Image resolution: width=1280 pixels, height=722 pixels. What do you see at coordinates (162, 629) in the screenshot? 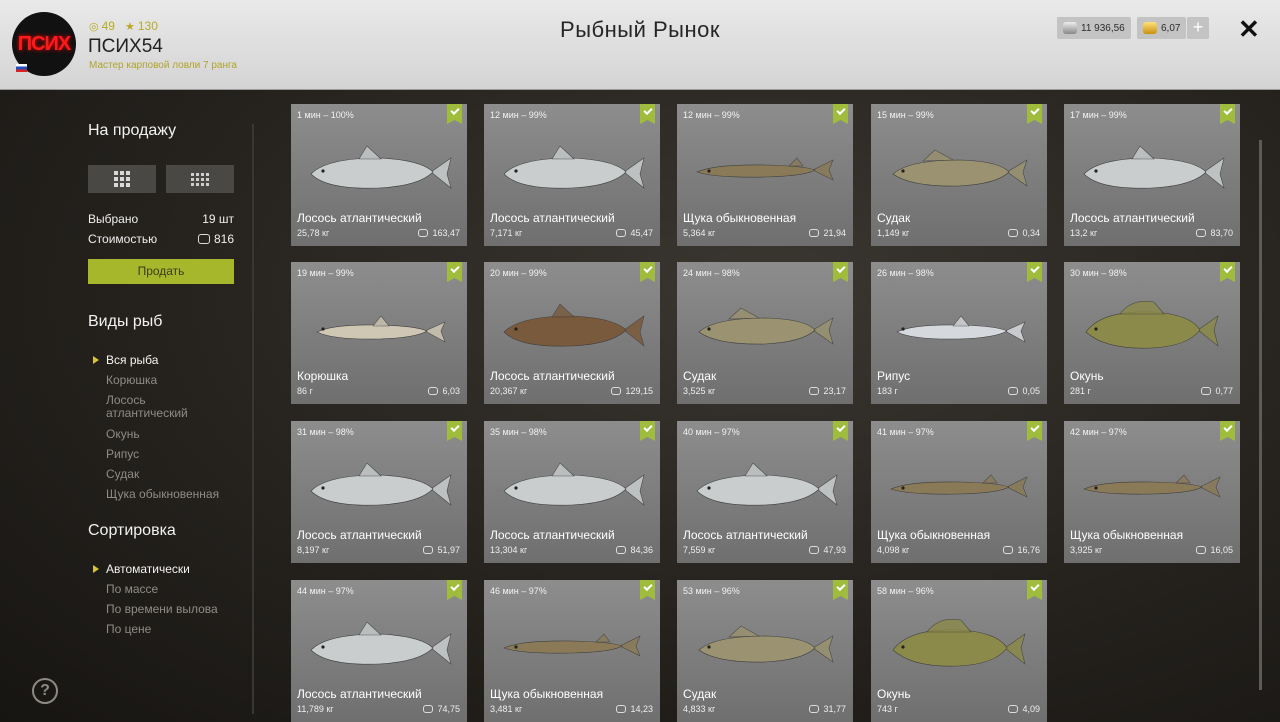
I see `sort-by-price: По цене` at bounding box center [162, 629].